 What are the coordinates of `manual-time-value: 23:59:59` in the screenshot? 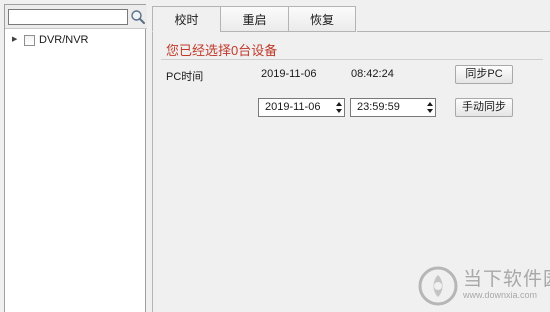 It's located at (378, 107).